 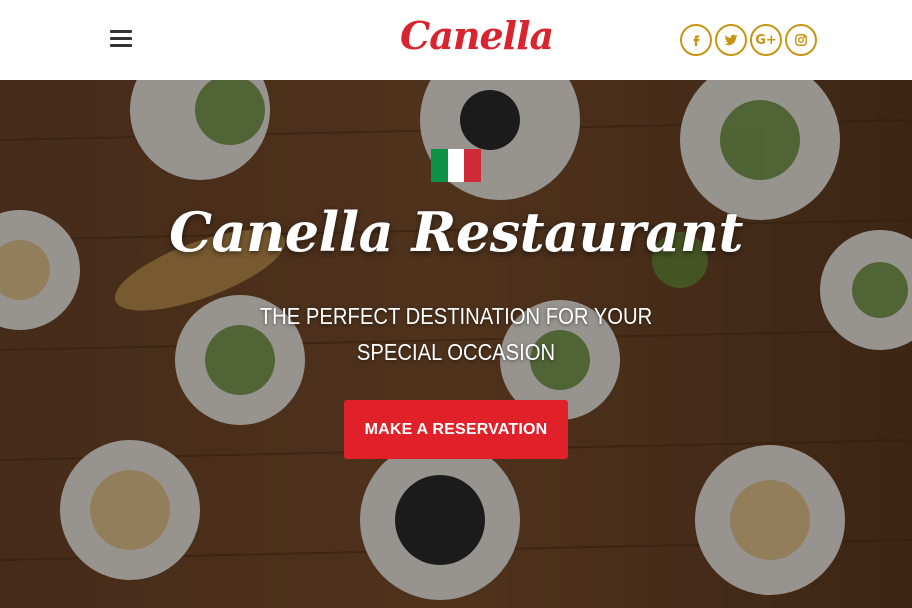 I want to click on google-plus-glyph: G+, so click(x=766, y=40).